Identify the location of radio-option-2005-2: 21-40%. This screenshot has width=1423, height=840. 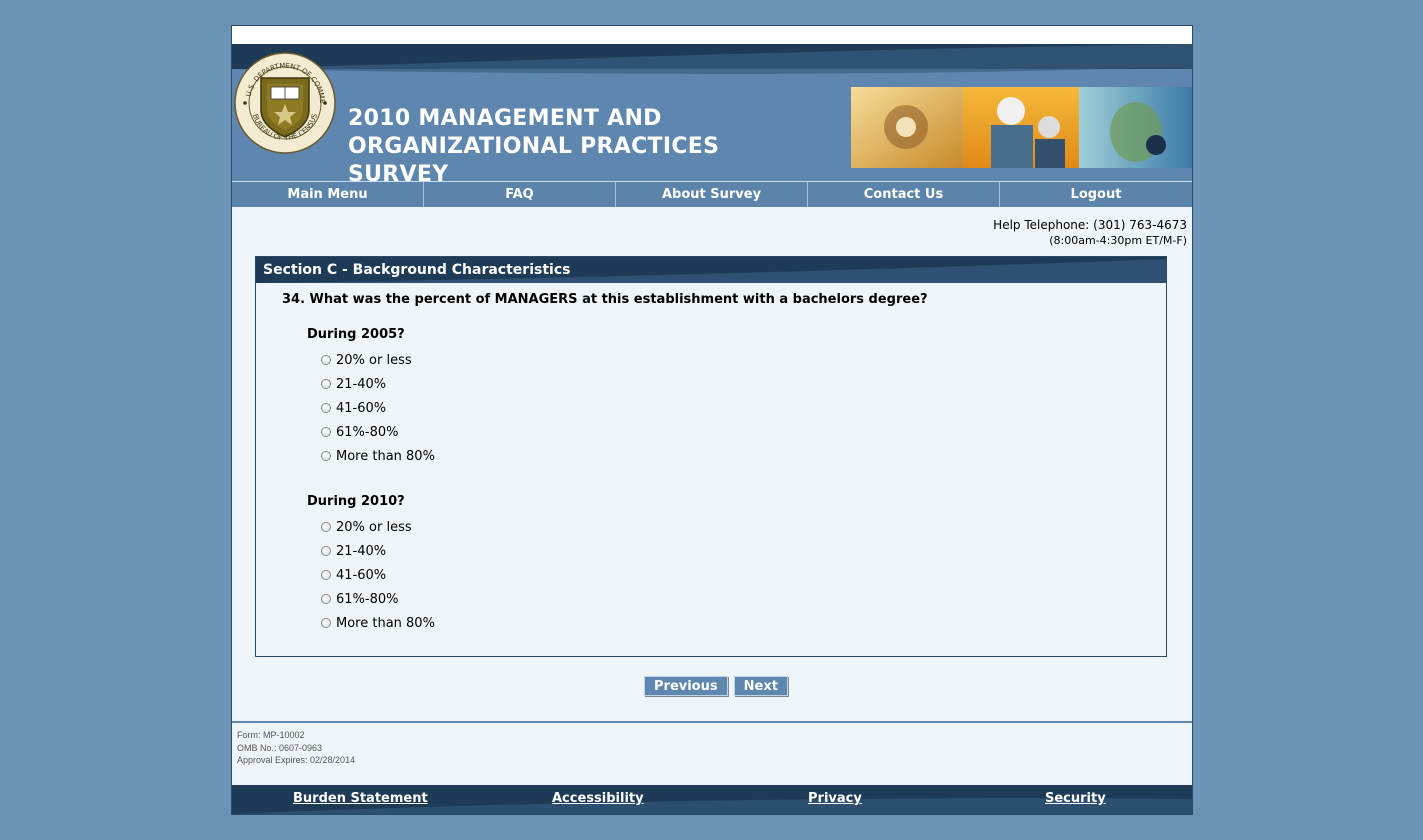
(378, 384).